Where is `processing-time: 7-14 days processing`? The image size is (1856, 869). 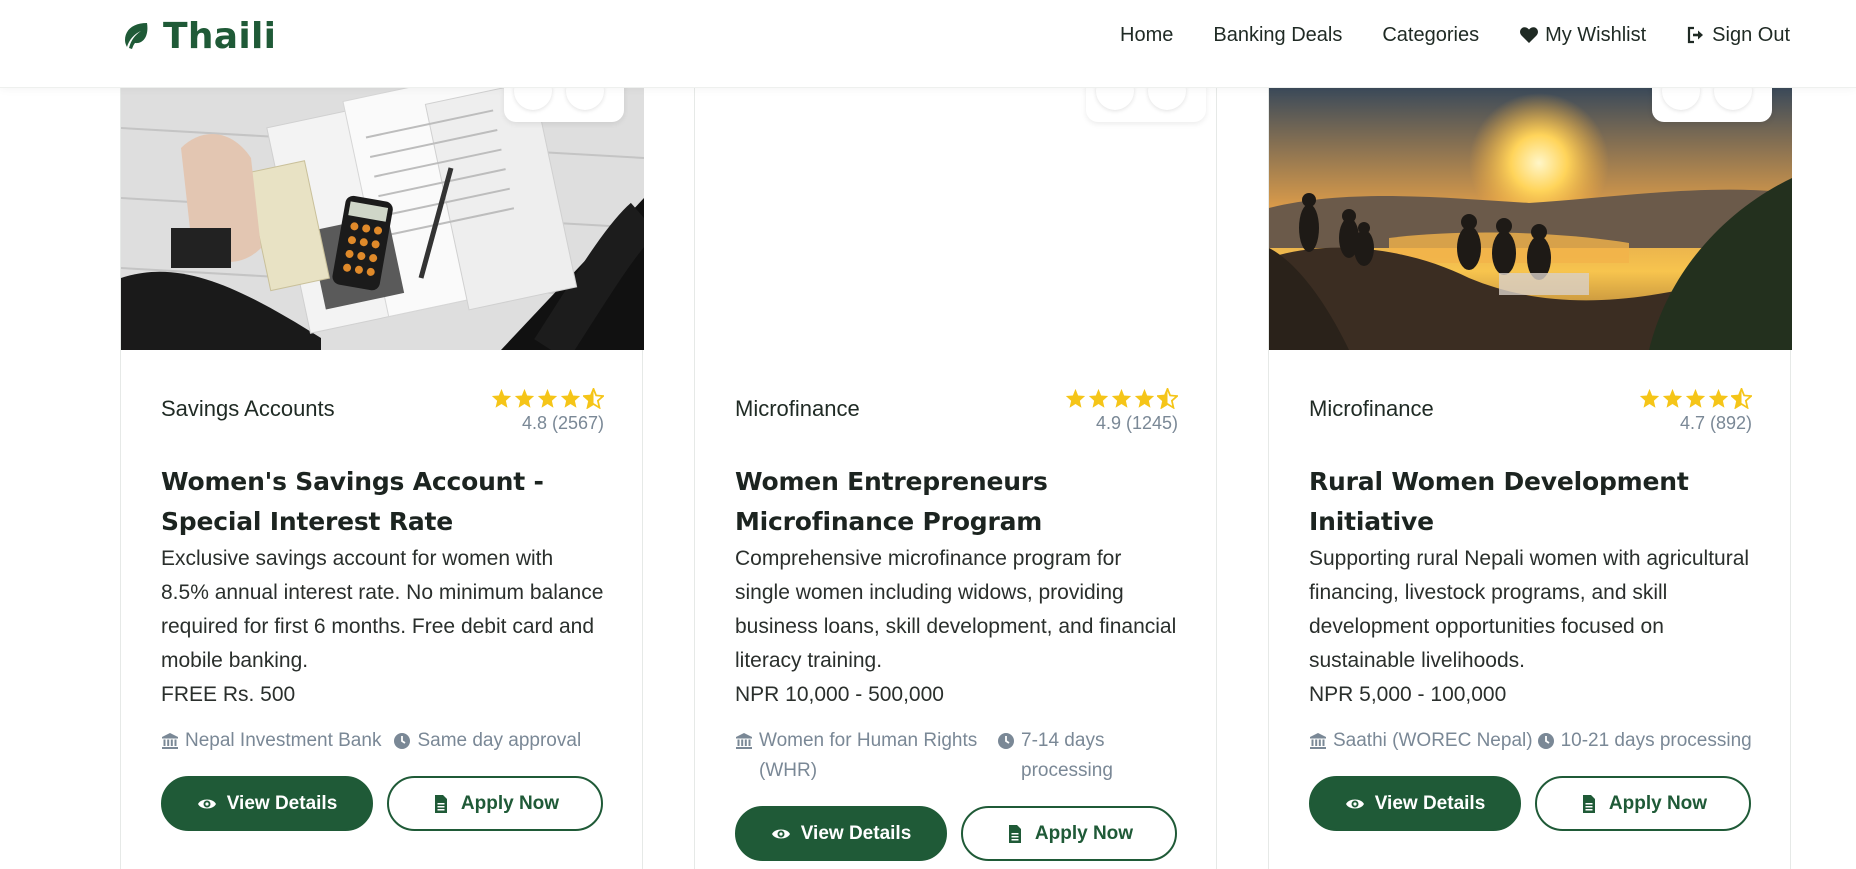
processing-time: 7-14 days processing is located at coordinates (1067, 755).